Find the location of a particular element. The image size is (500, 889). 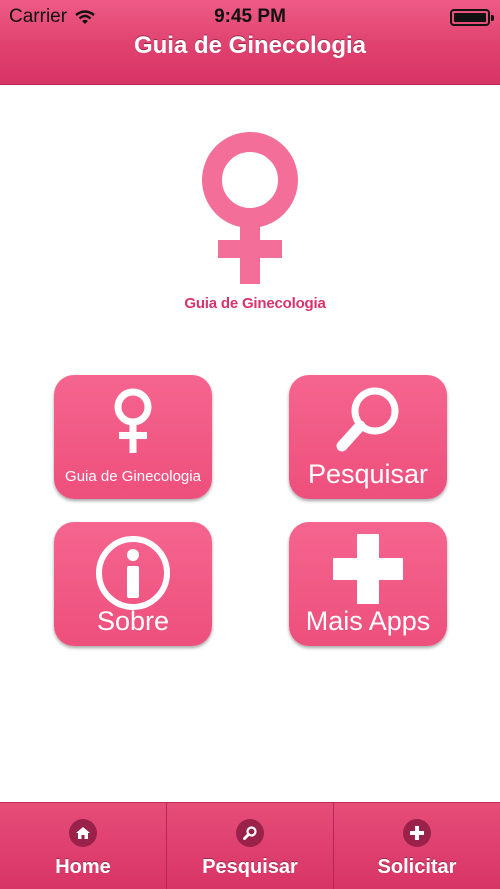

app-logo: Guia de Ginecologia is located at coordinates (255, 227).